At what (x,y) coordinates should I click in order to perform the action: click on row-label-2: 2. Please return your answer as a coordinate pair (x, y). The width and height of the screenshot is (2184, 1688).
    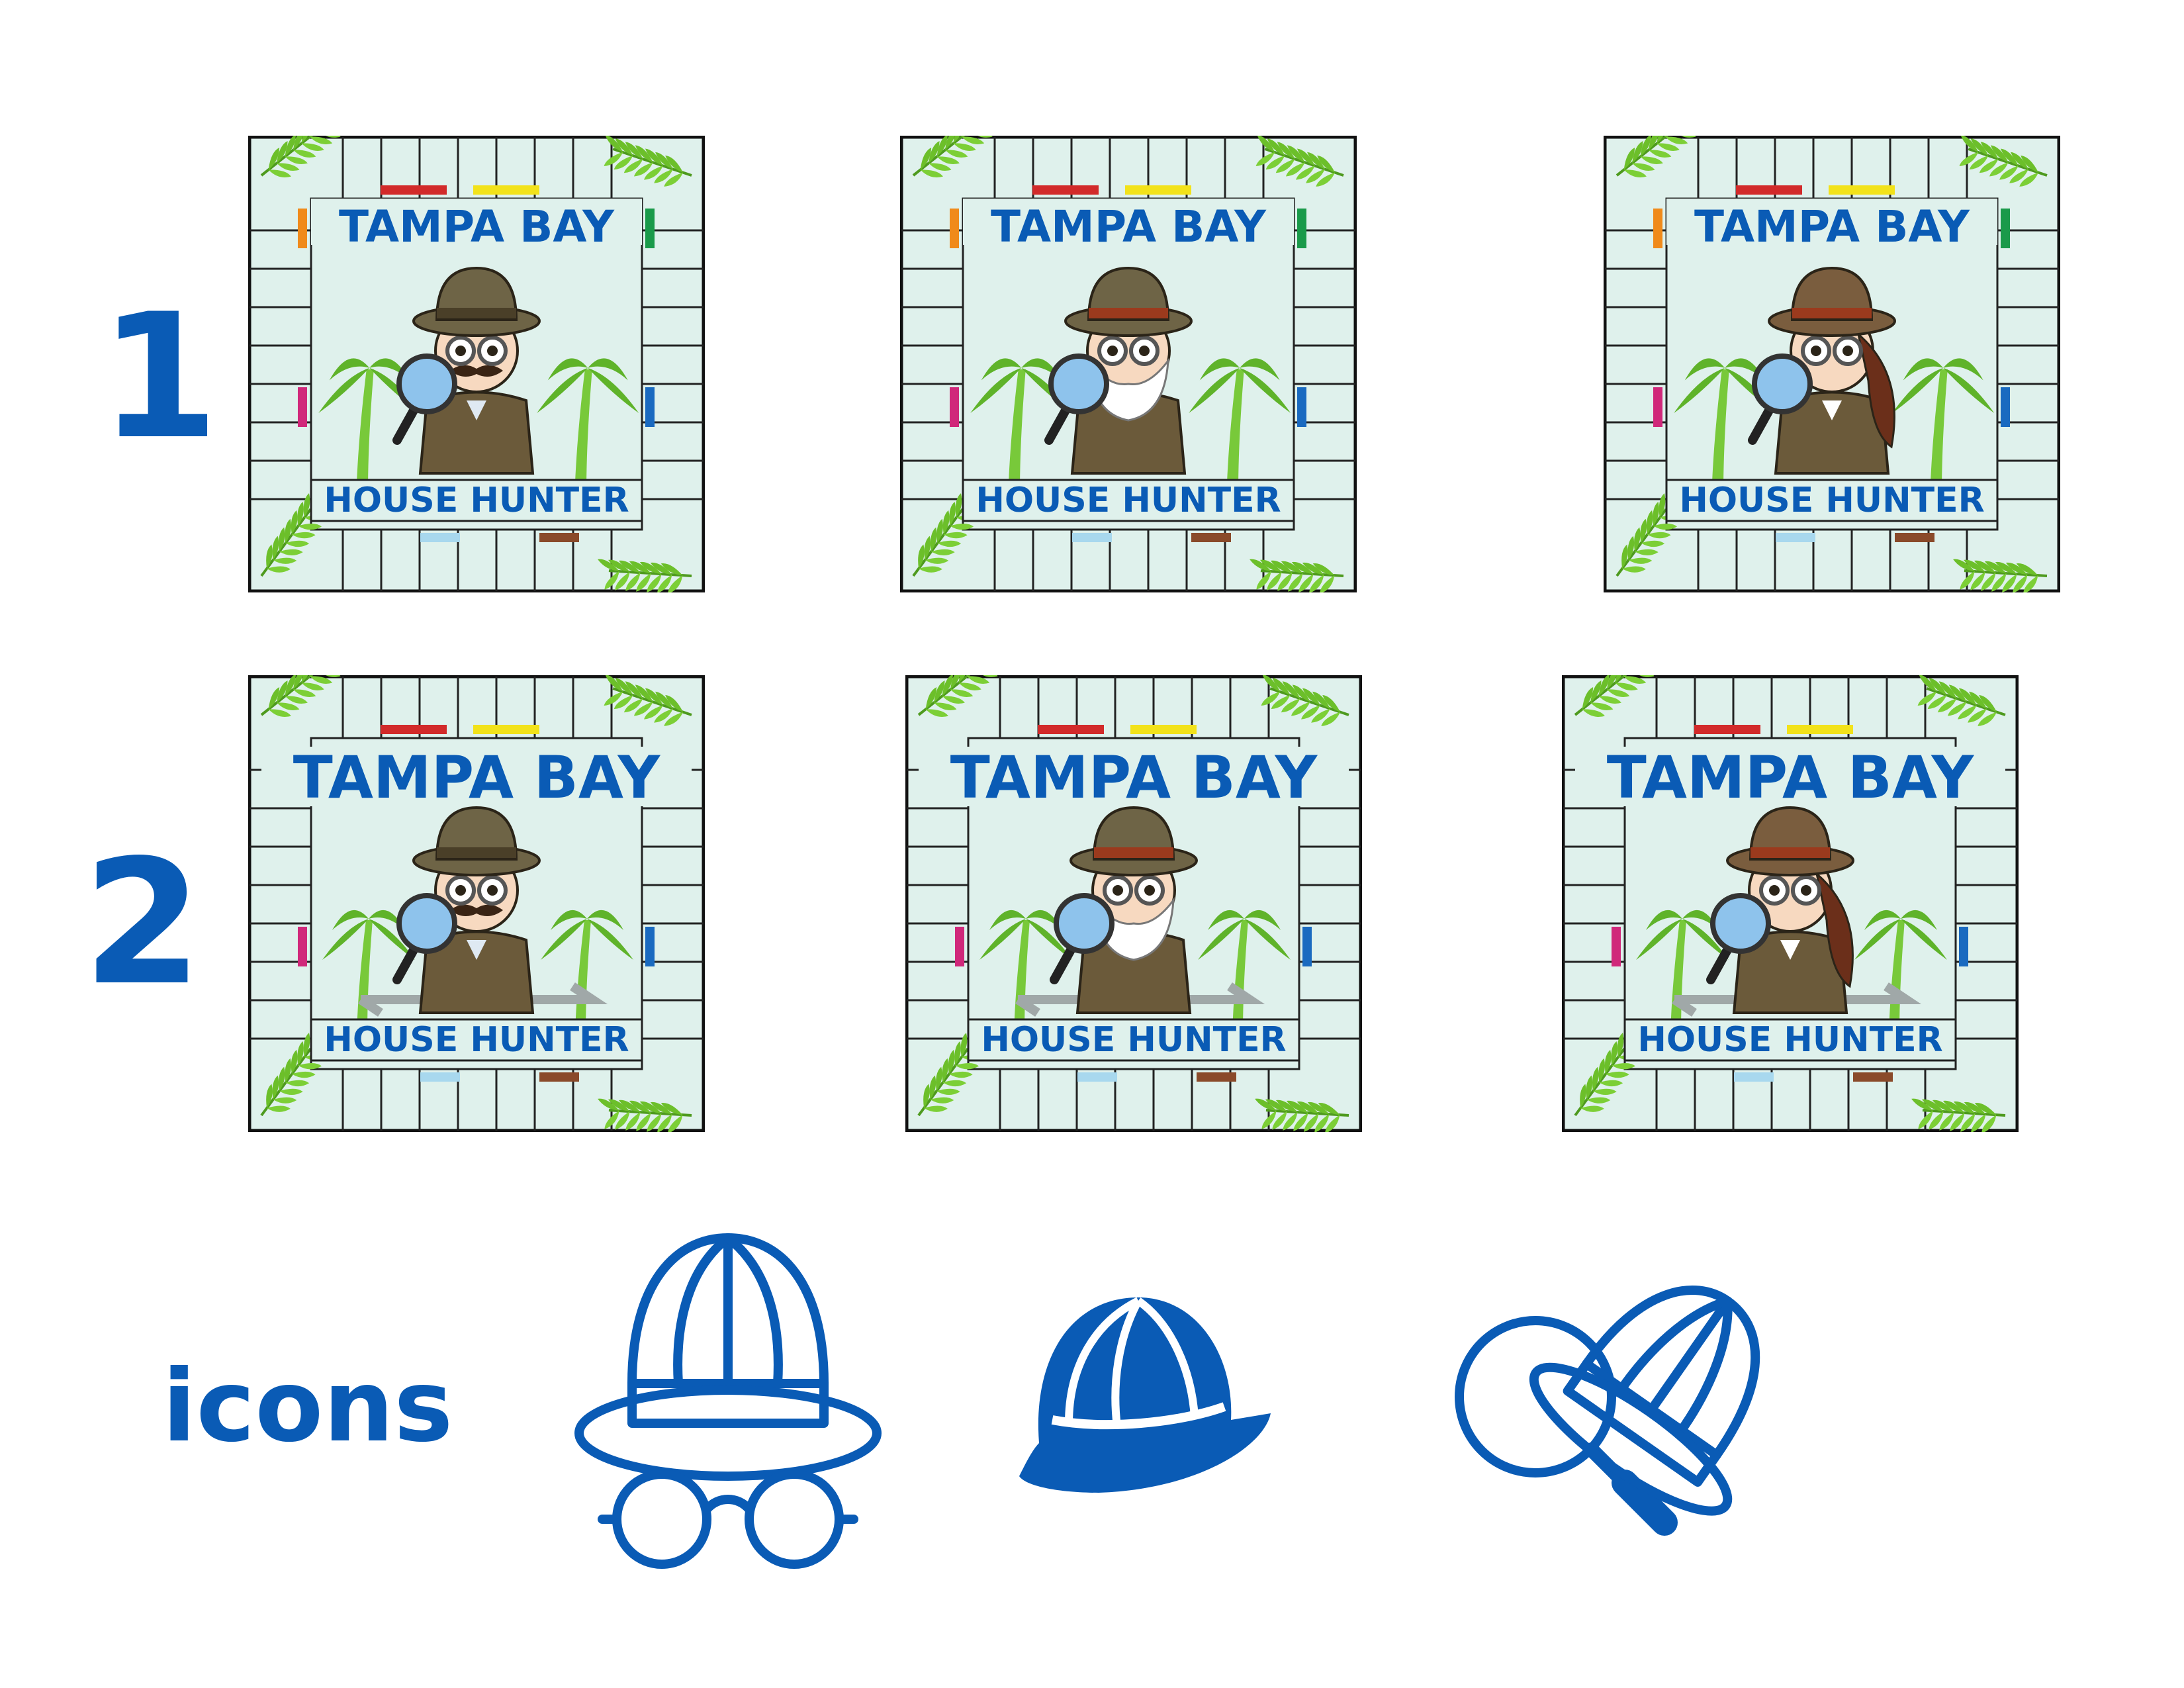
    Looking at the image, I should click on (143, 923).